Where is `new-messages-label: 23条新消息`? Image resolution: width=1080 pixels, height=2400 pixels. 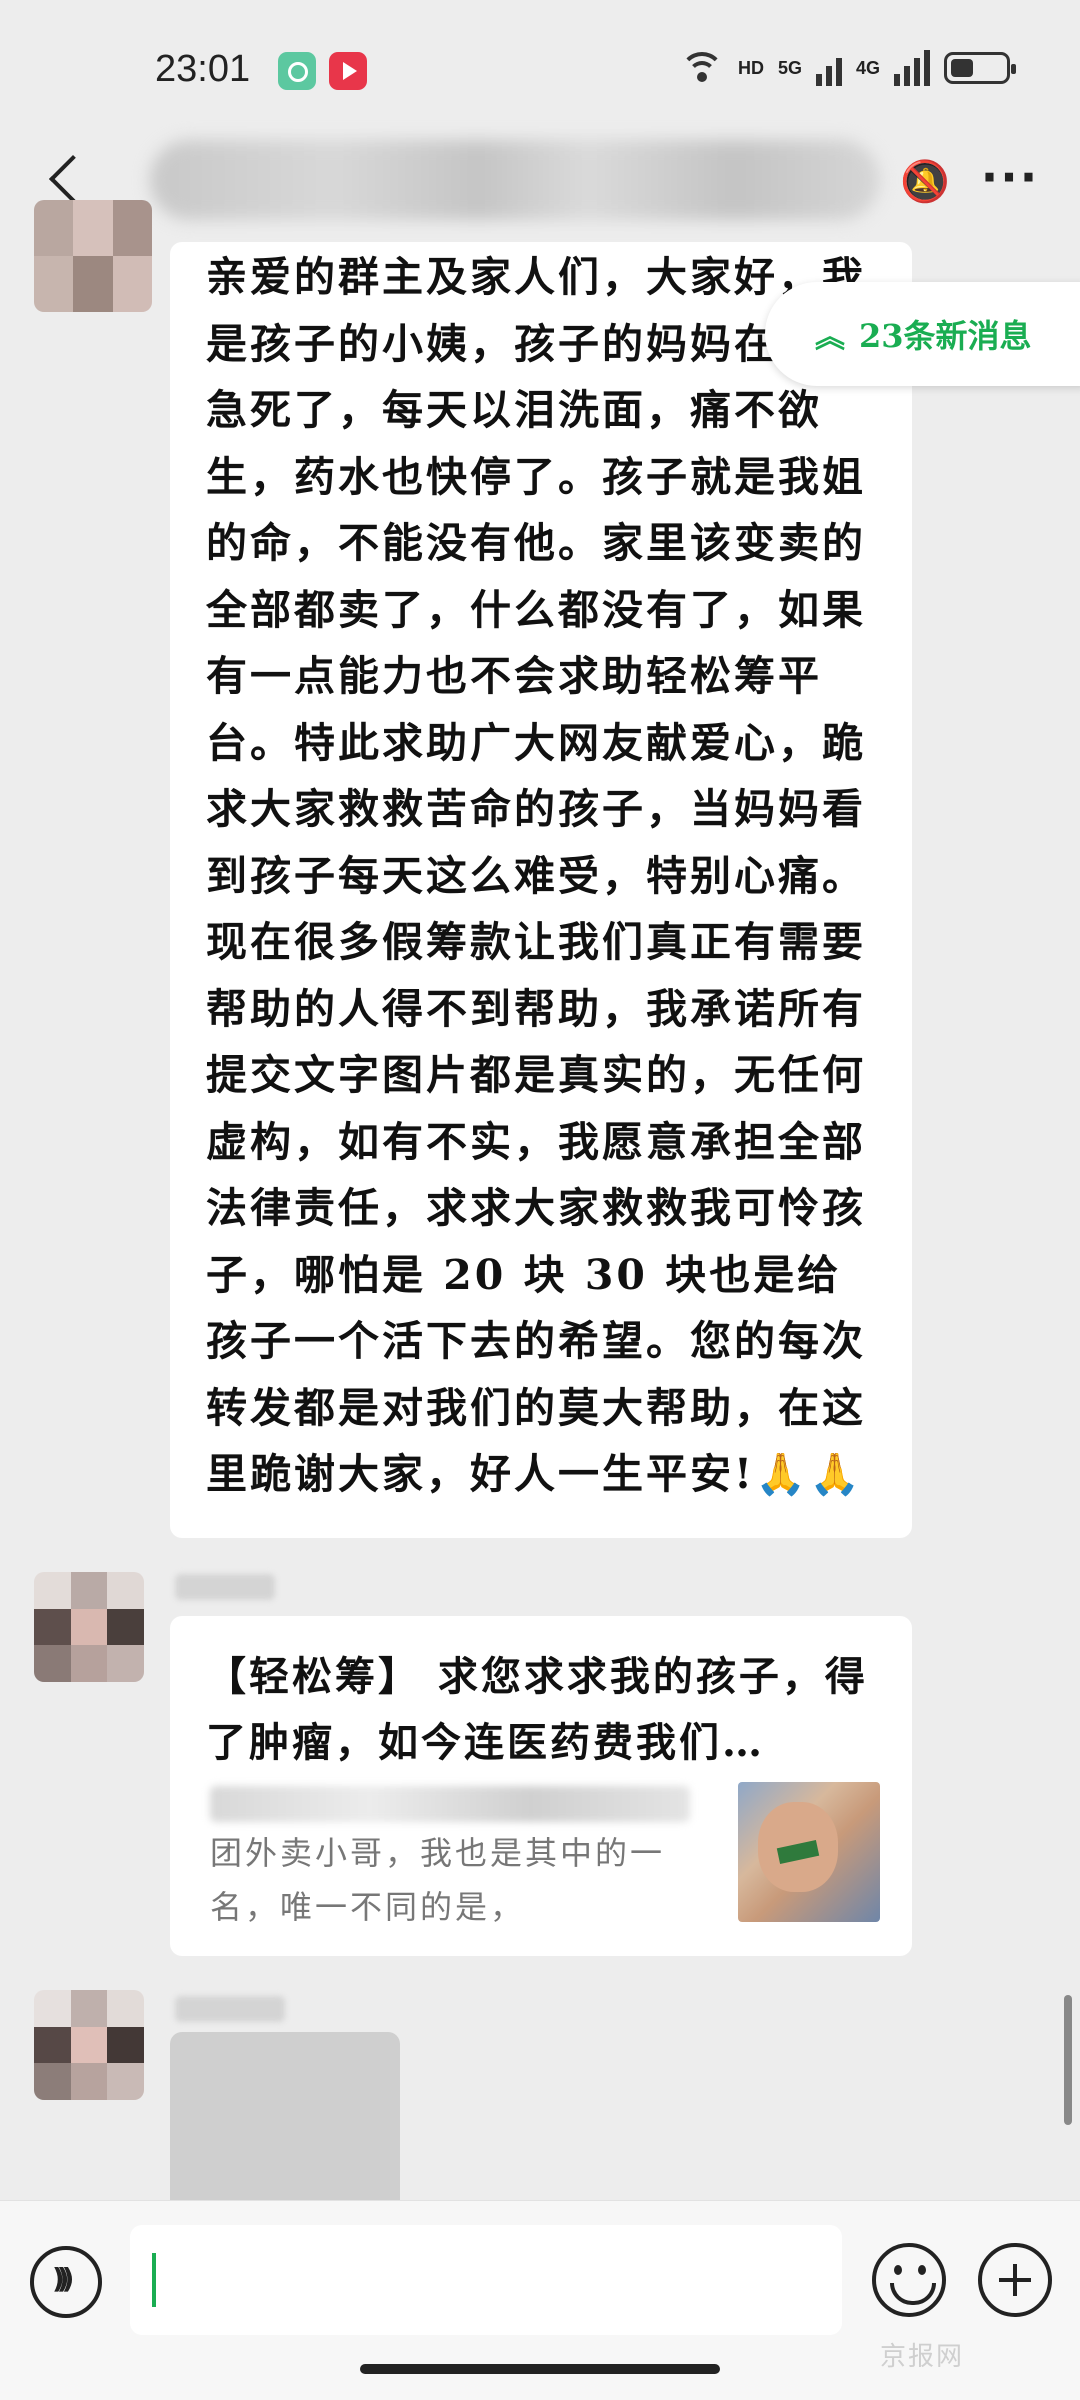 new-messages-label: 23条新消息 is located at coordinates (945, 336).